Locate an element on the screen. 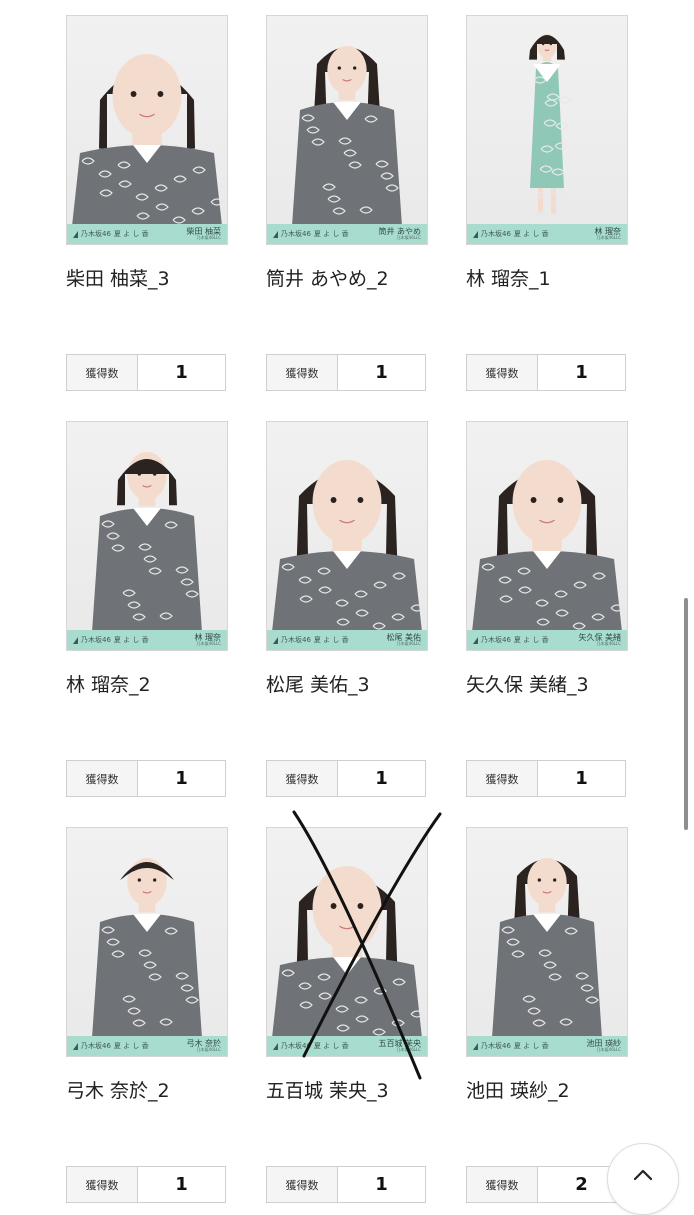 Image resolution: width=694 pixels, height=1215 pixels. member-card-name: 林 瑠奈_1 is located at coordinates (508, 277).